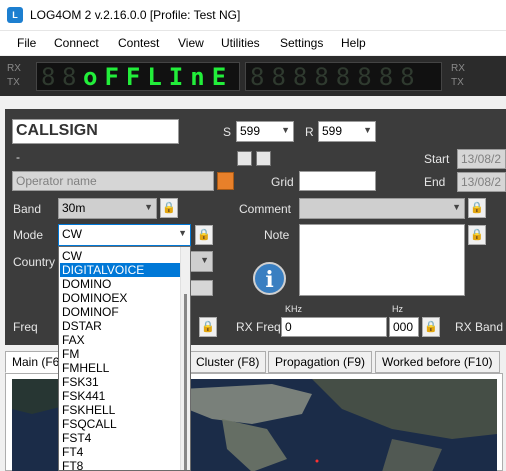  I want to click on mode-option-fskhell: FSKHELL, so click(120, 410).